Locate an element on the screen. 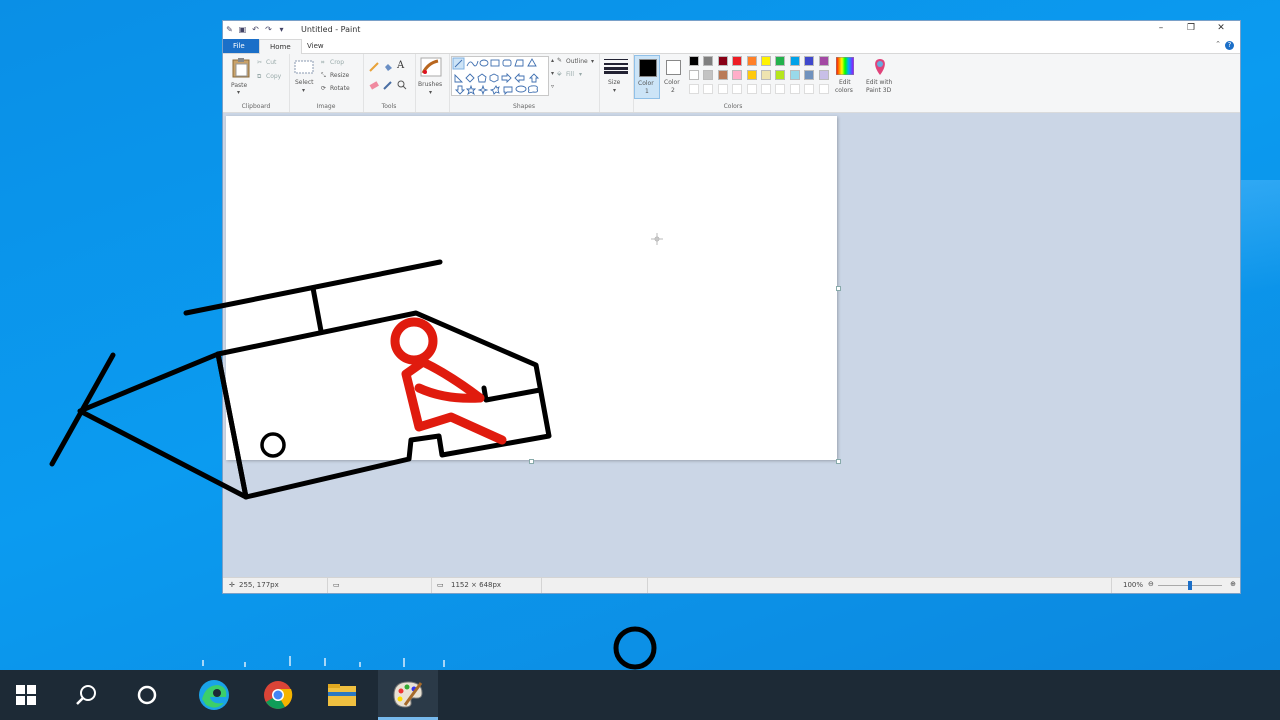 The height and width of the screenshot is (720, 1280). tab-view: View is located at coordinates (315, 46).